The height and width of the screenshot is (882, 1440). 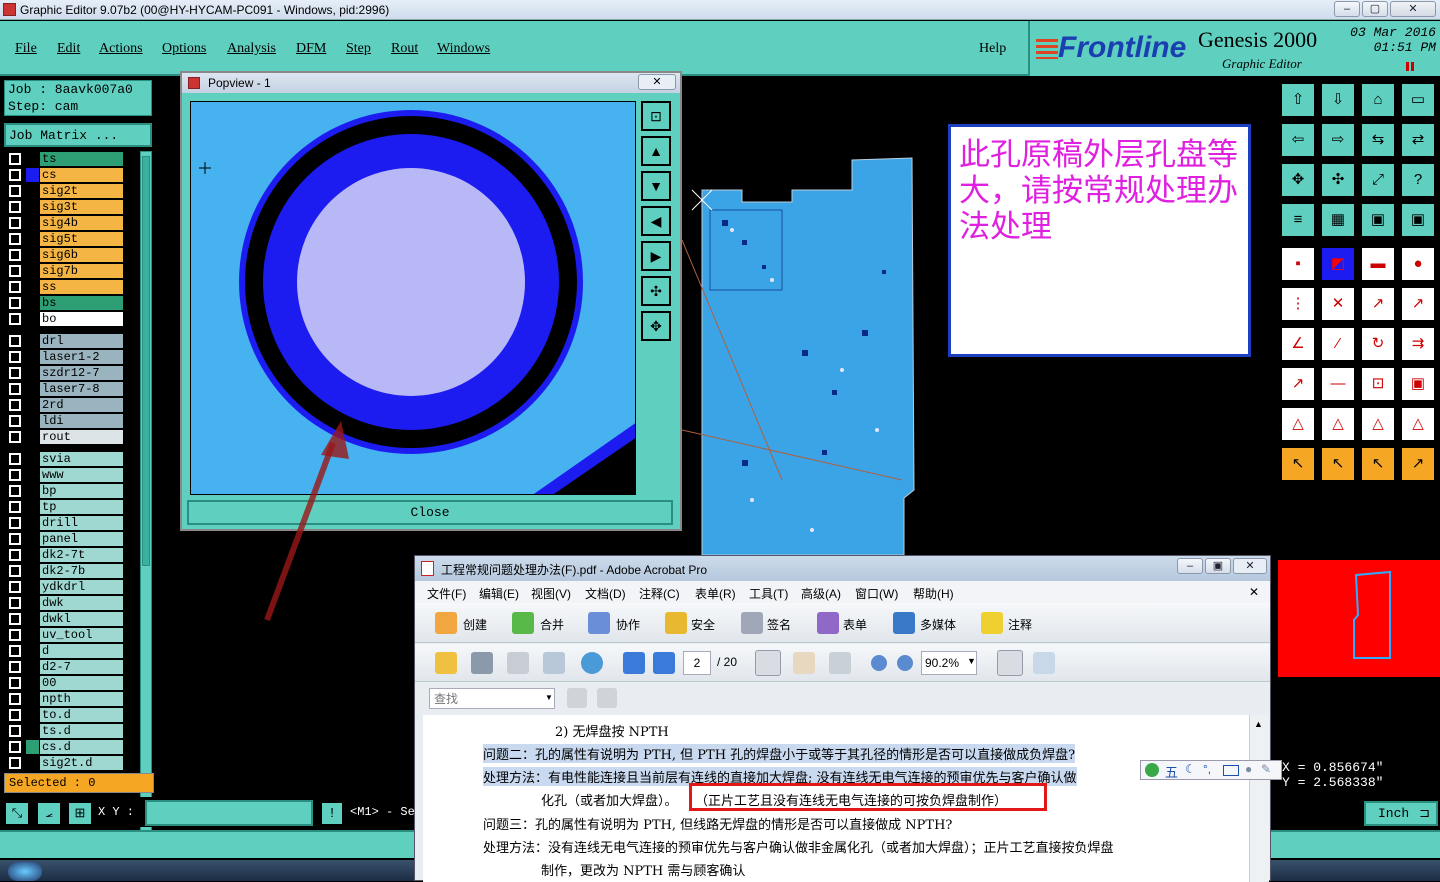 What do you see at coordinates (876, 593) in the screenshot?
I see `acrobat-menu-window: 窗口(W)` at bounding box center [876, 593].